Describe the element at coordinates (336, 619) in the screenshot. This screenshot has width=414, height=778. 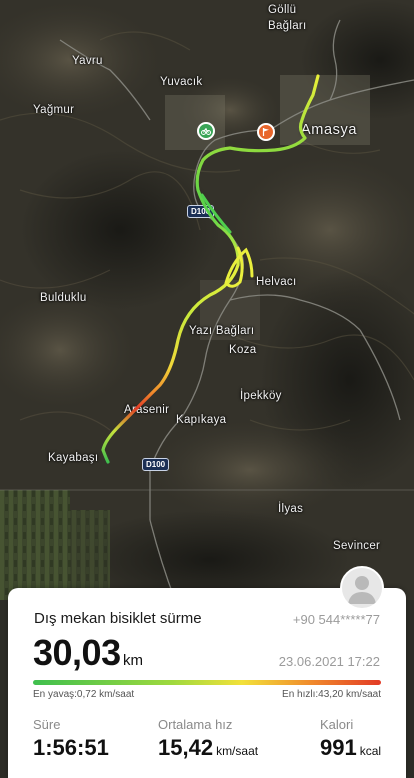
I see `user-phone: +90 544*****77` at that location.